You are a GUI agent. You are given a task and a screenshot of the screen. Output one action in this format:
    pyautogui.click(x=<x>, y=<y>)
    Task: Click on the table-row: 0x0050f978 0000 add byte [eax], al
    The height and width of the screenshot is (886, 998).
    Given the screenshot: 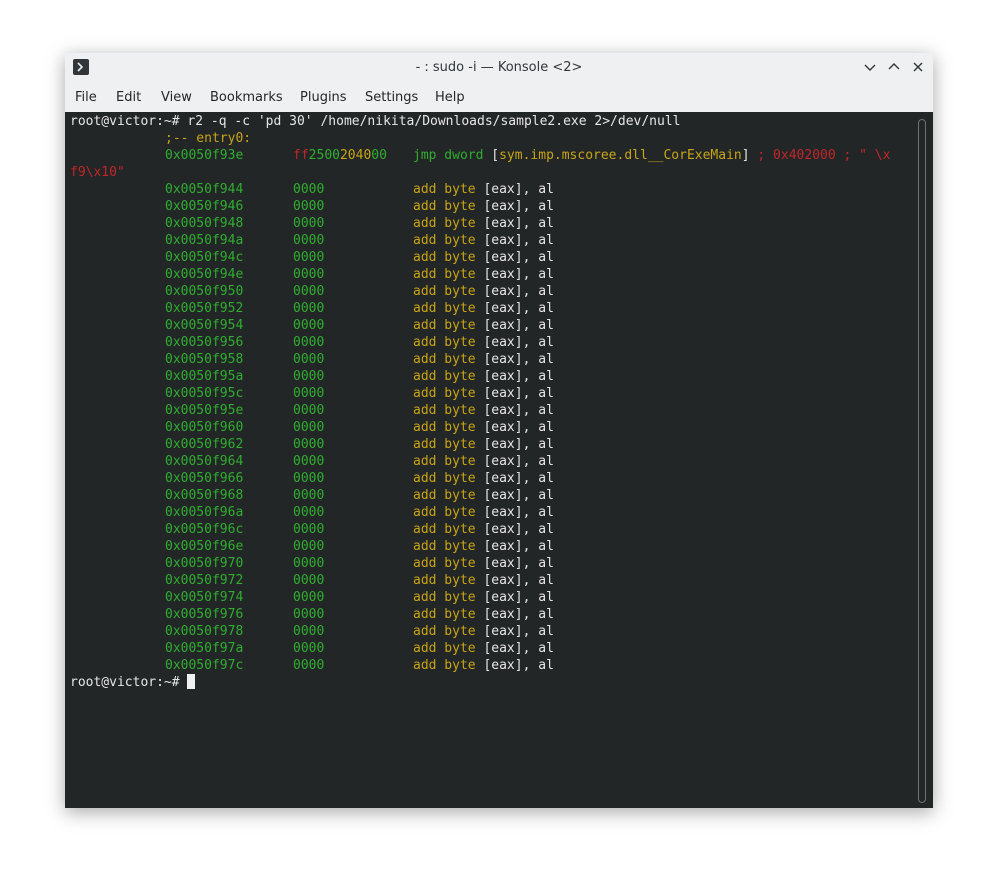 What is the action you would take?
    pyautogui.click(x=359, y=631)
    